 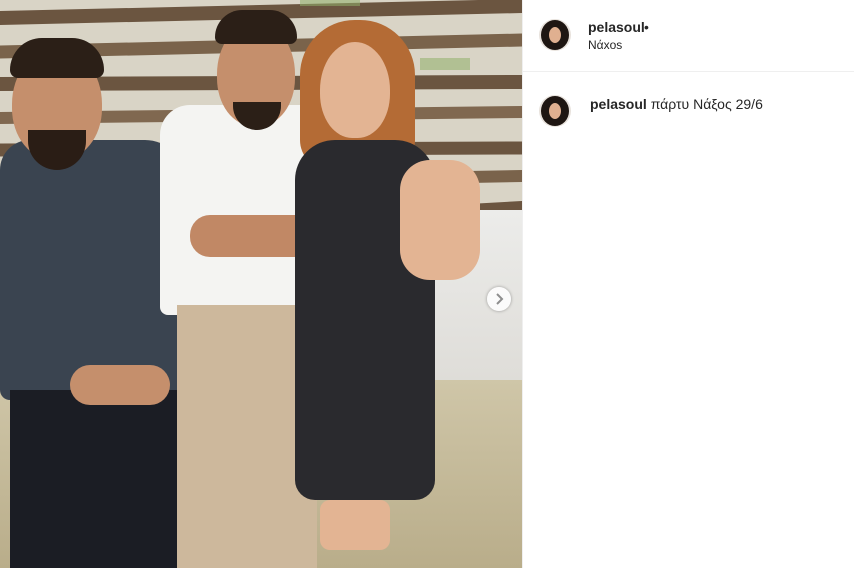 I want to click on carousel-next-button, so click(x=499, y=299).